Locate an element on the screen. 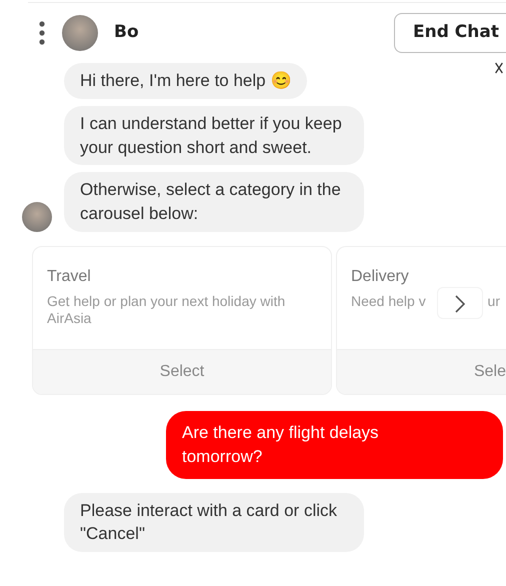 The height and width of the screenshot is (586, 506). card-title: Travel is located at coordinates (69, 276).